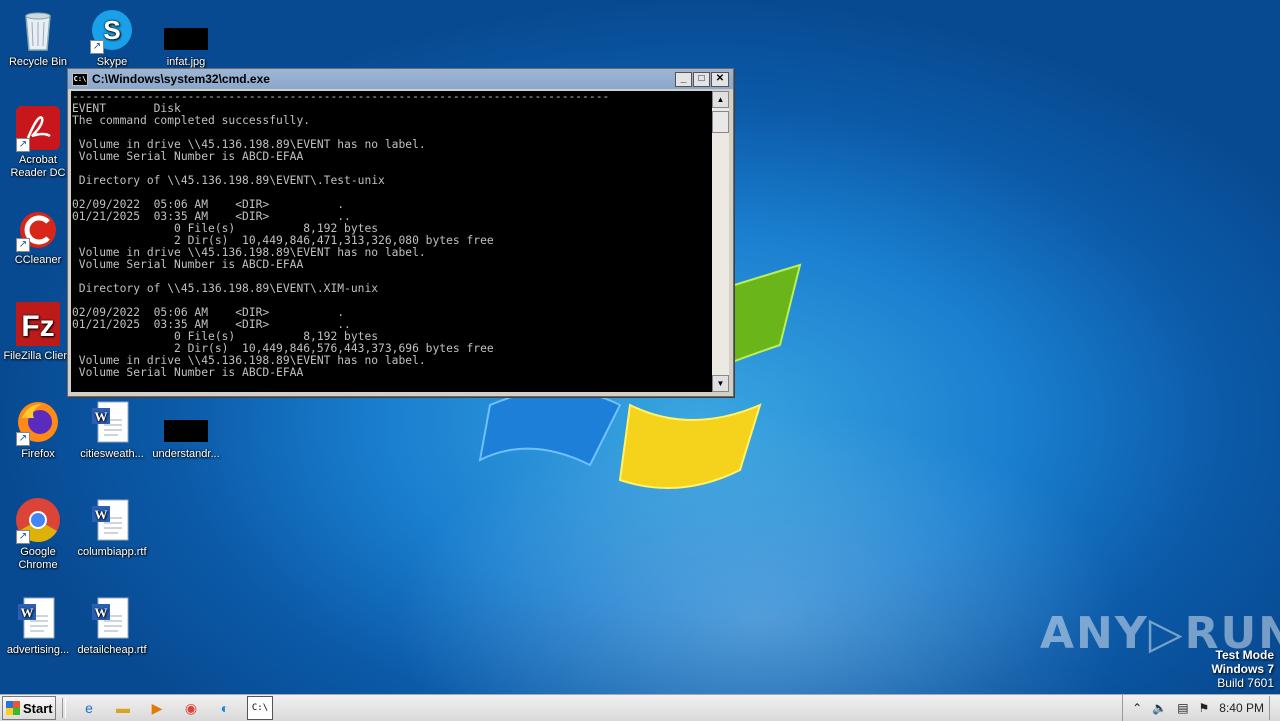 This screenshot has width=1280, height=721. Describe the element at coordinates (38, 422) in the screenshot. I see `firefox-icon: ↗` at that location.